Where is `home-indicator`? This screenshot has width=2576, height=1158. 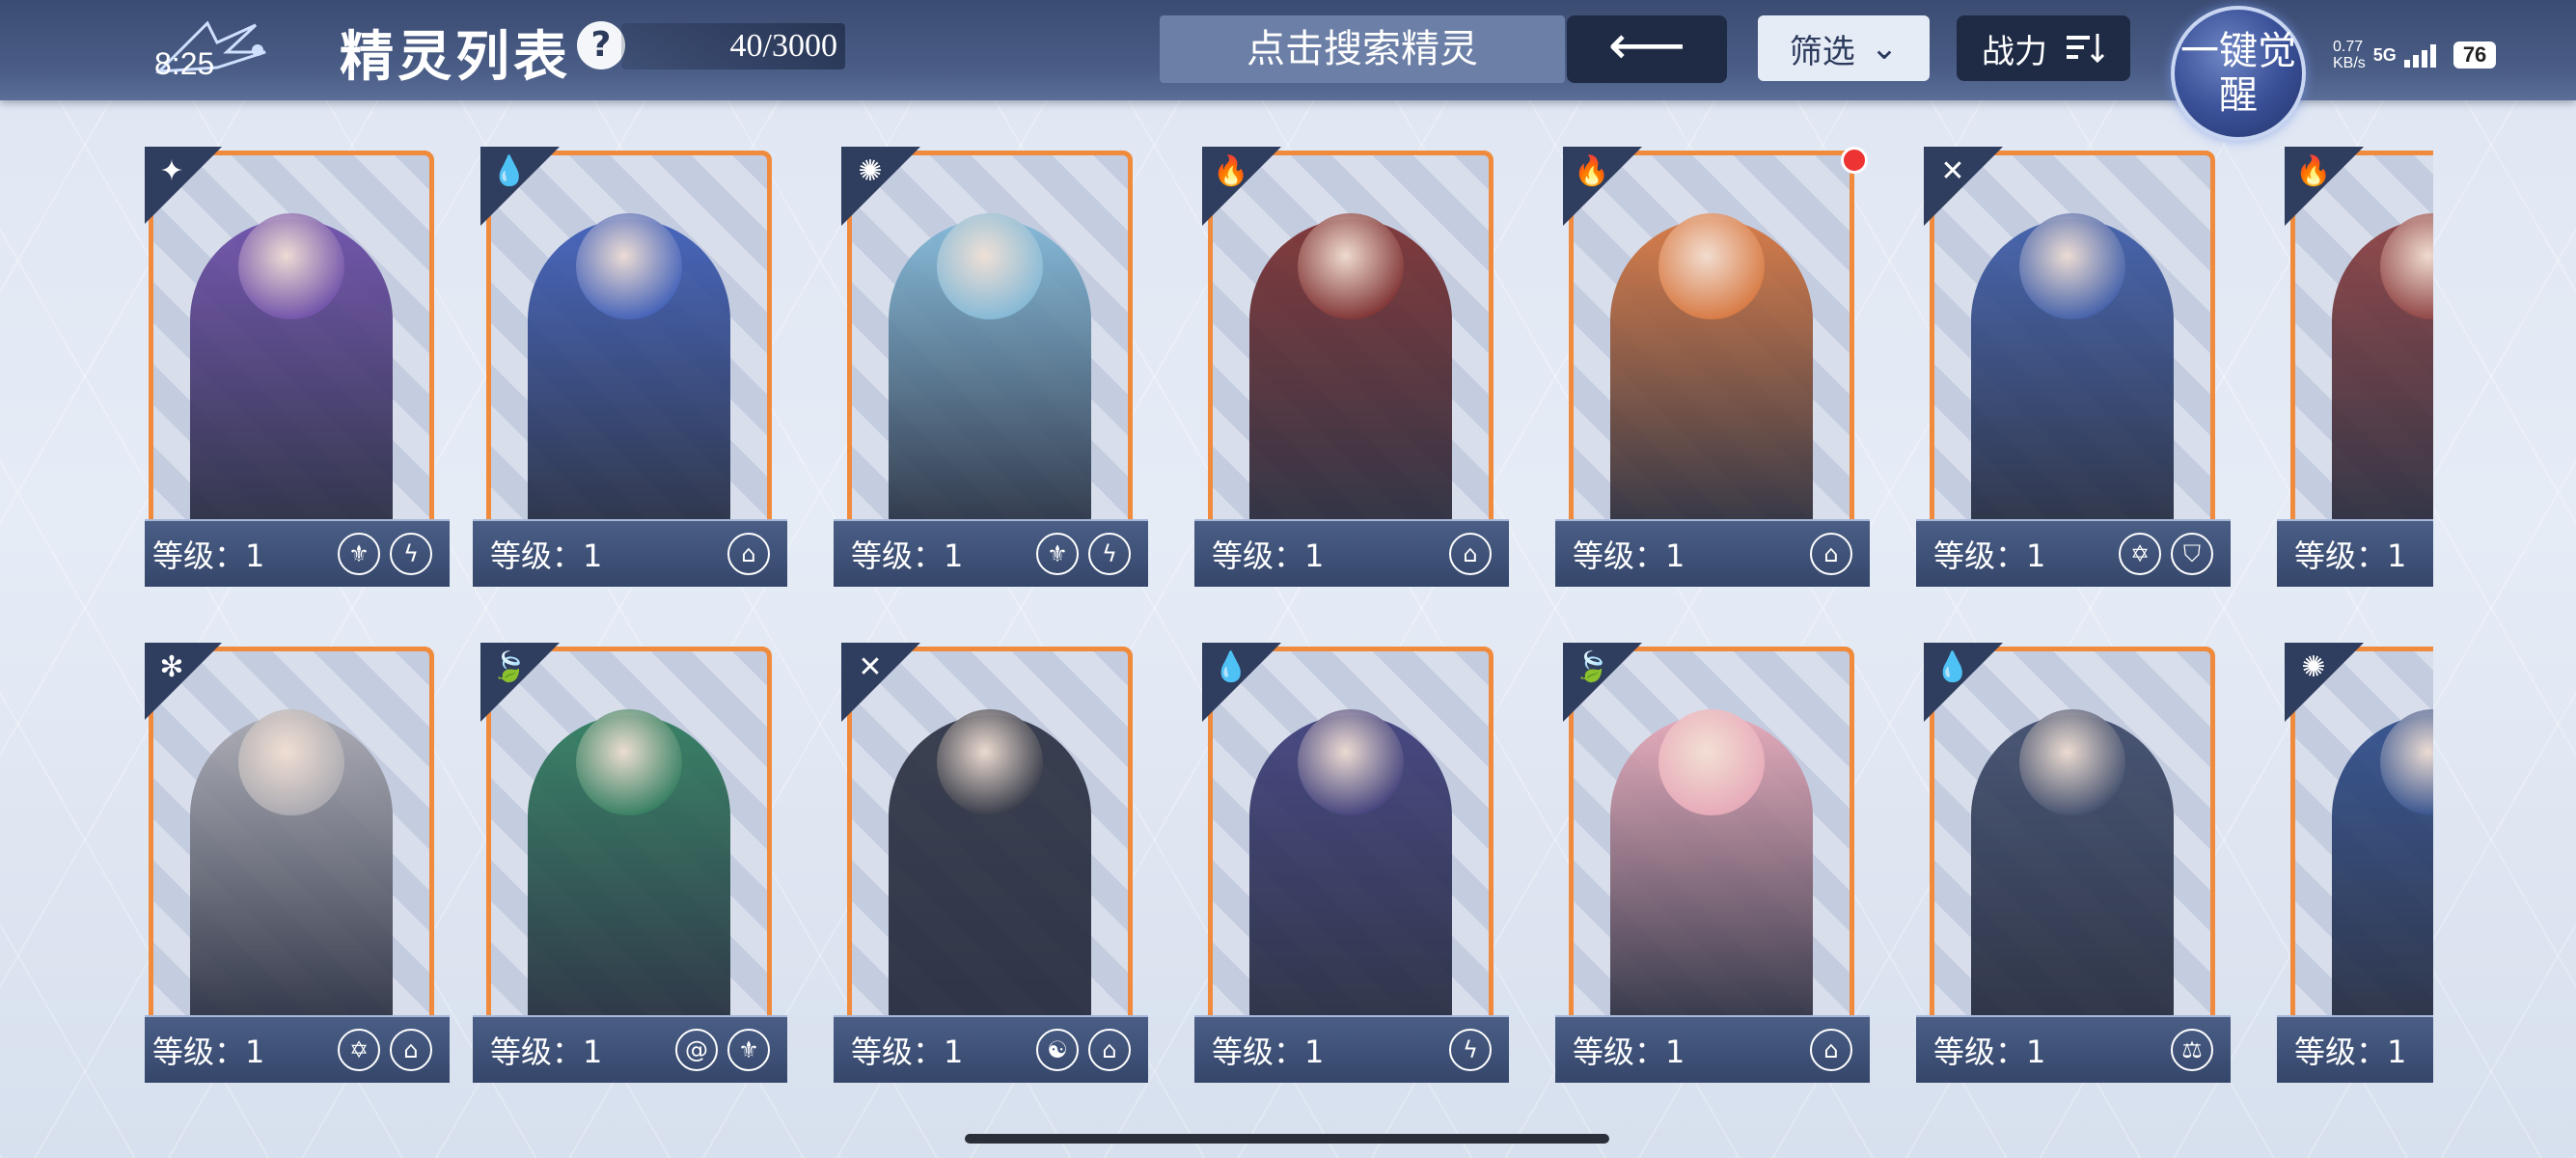
home-indicator is located at coordinates (1287, 1139).